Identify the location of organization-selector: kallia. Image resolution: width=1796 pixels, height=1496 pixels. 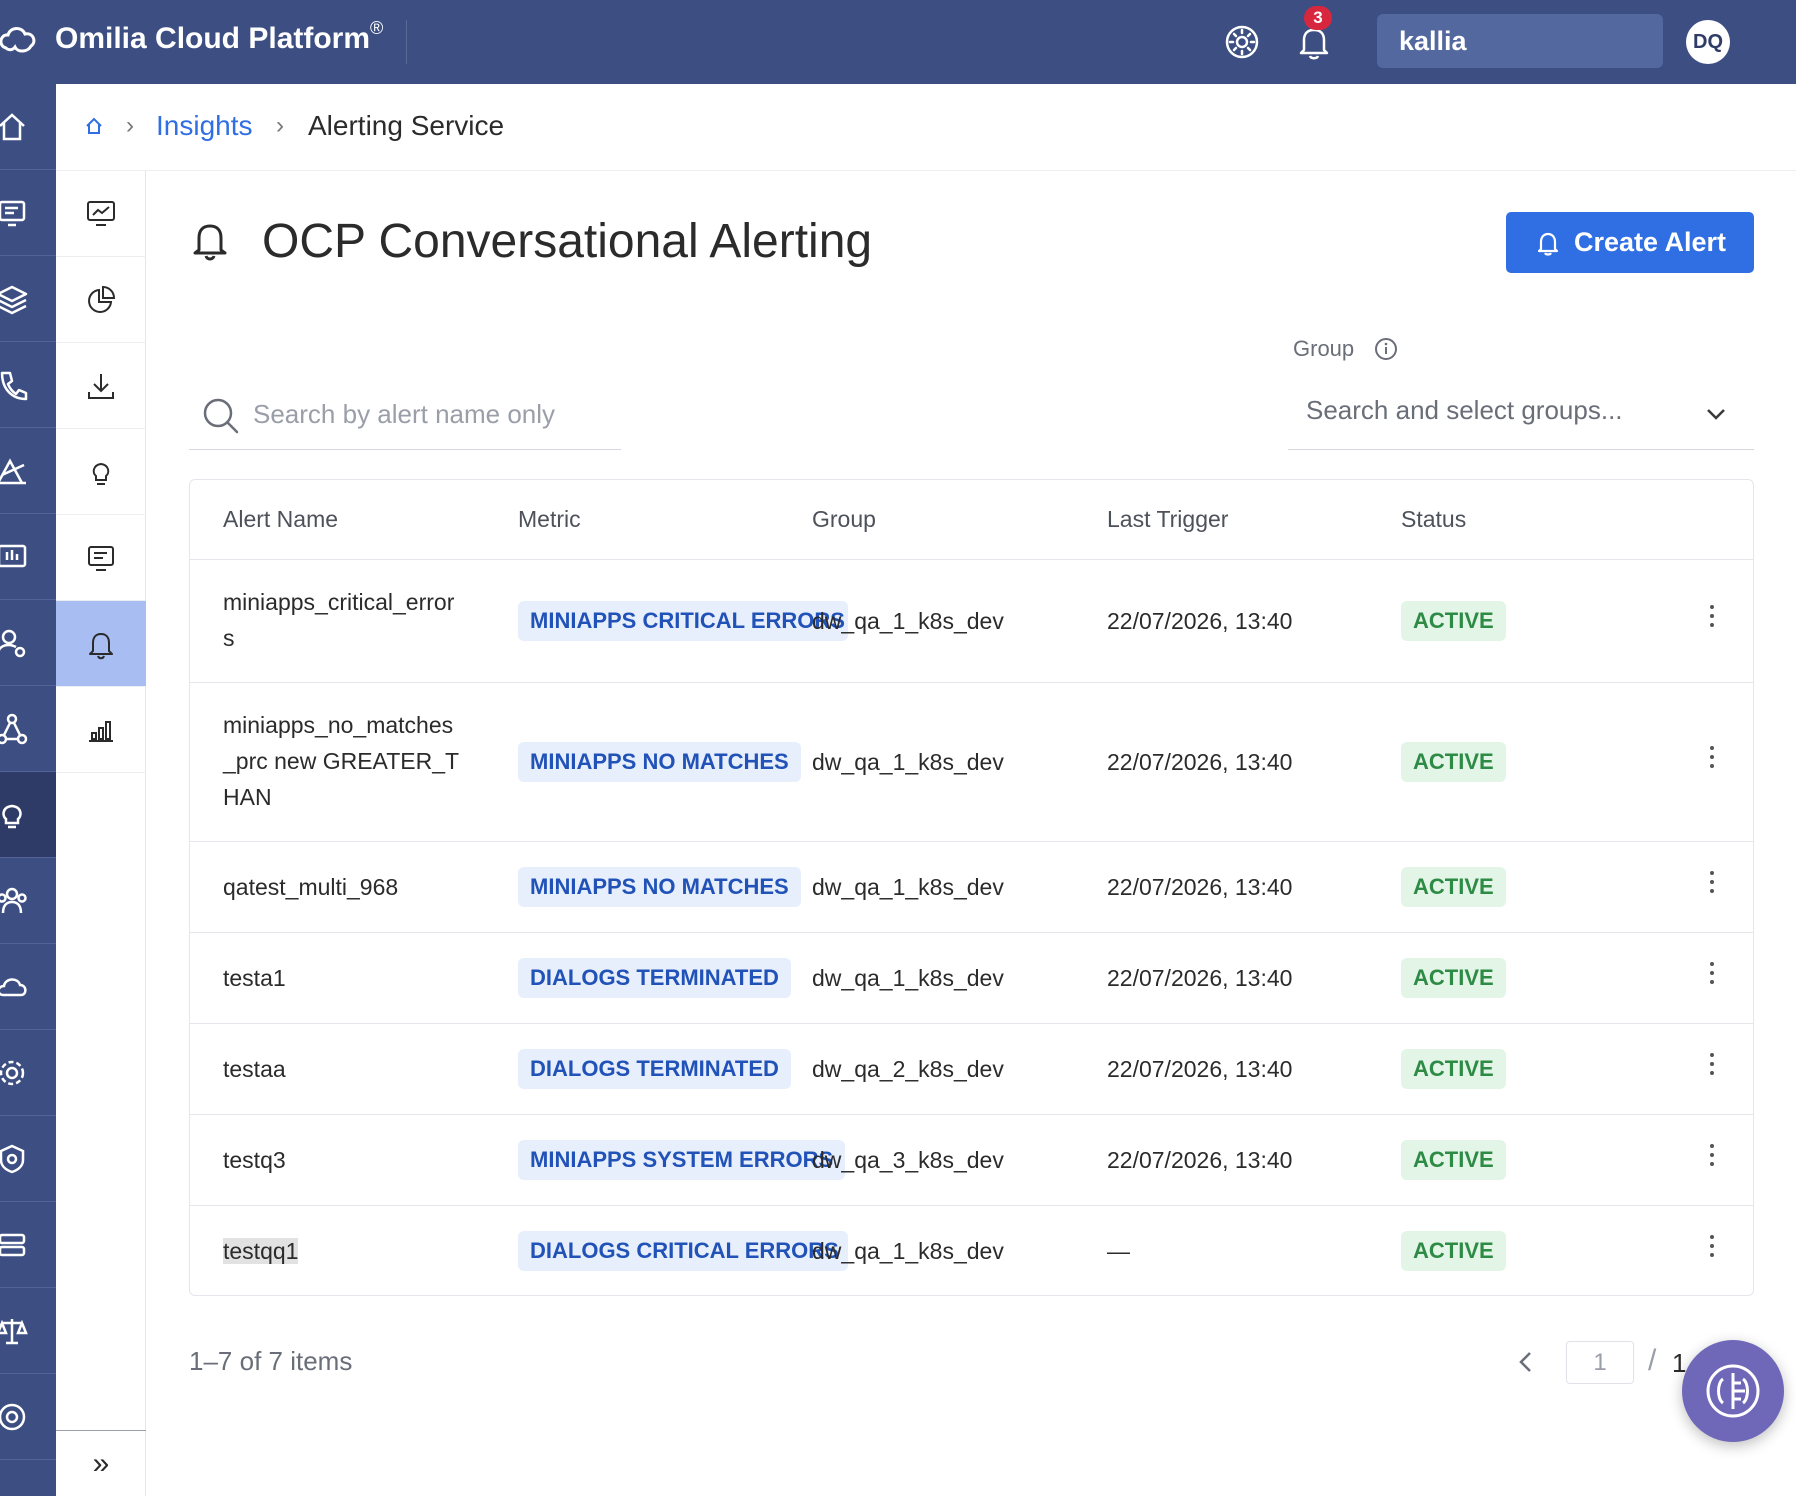
(1520, 41).